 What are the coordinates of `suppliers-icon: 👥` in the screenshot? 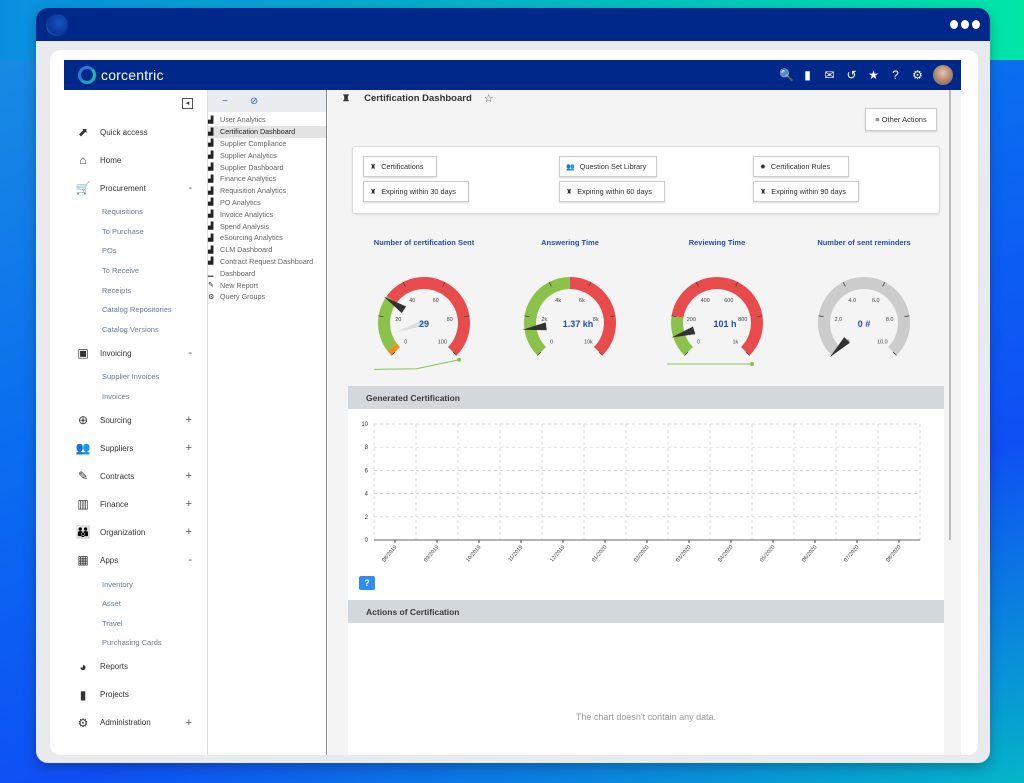 It's located at (83, 448).